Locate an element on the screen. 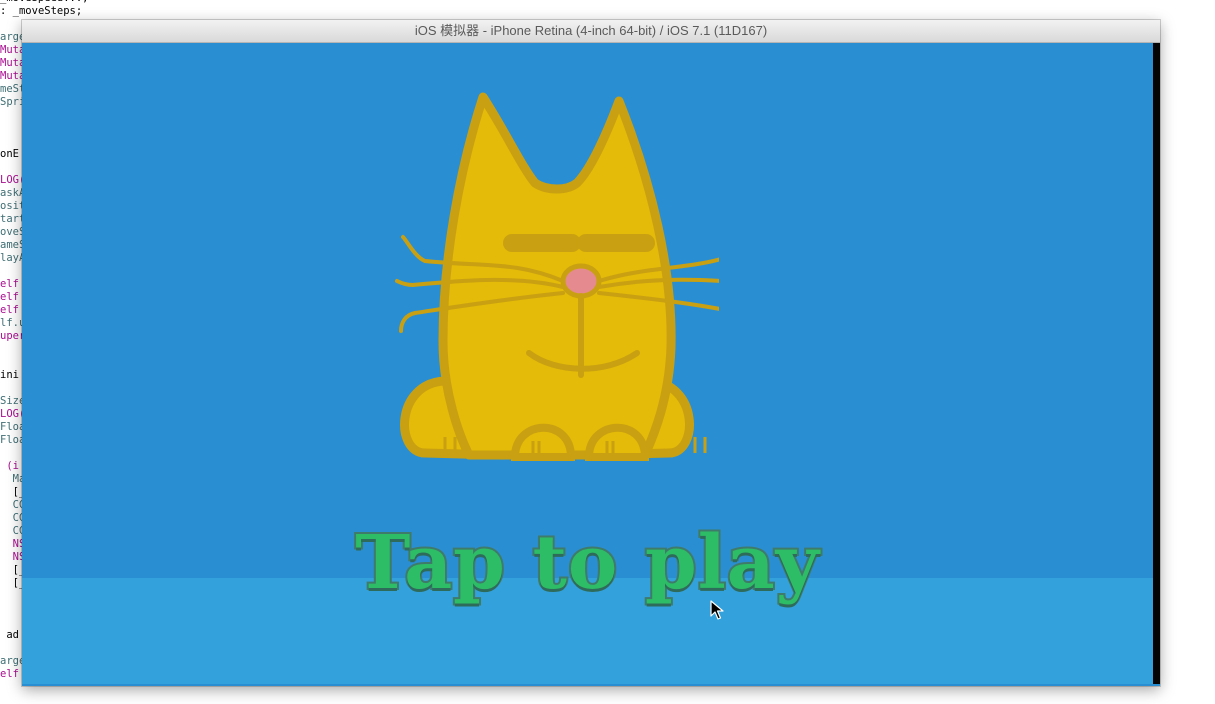 This screenshot has height=704, width=1215. mouse-pointer-icon is located at coordinates (717, 610).